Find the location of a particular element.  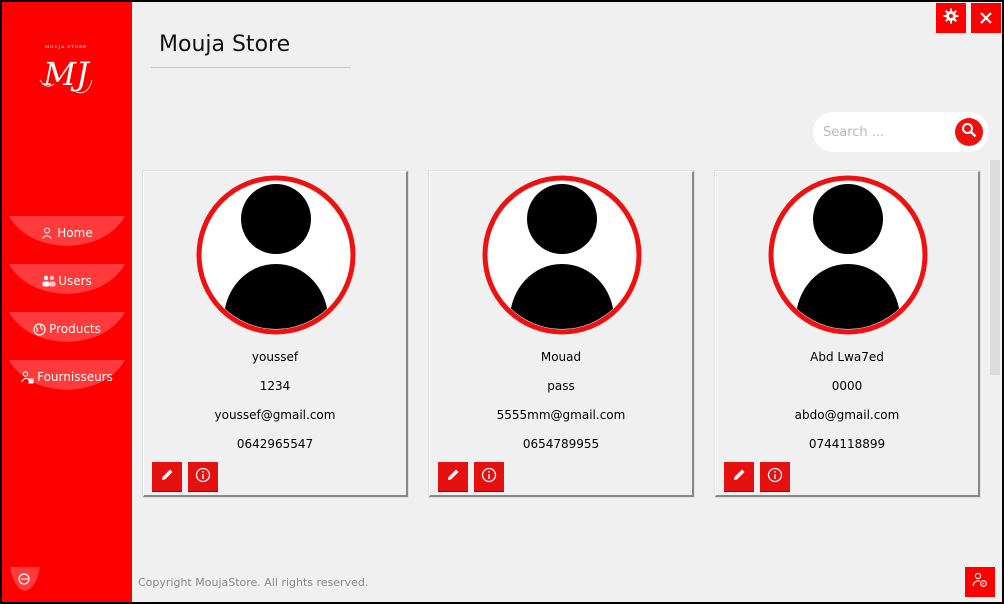

user-icon is located at coordinates (47, 233).